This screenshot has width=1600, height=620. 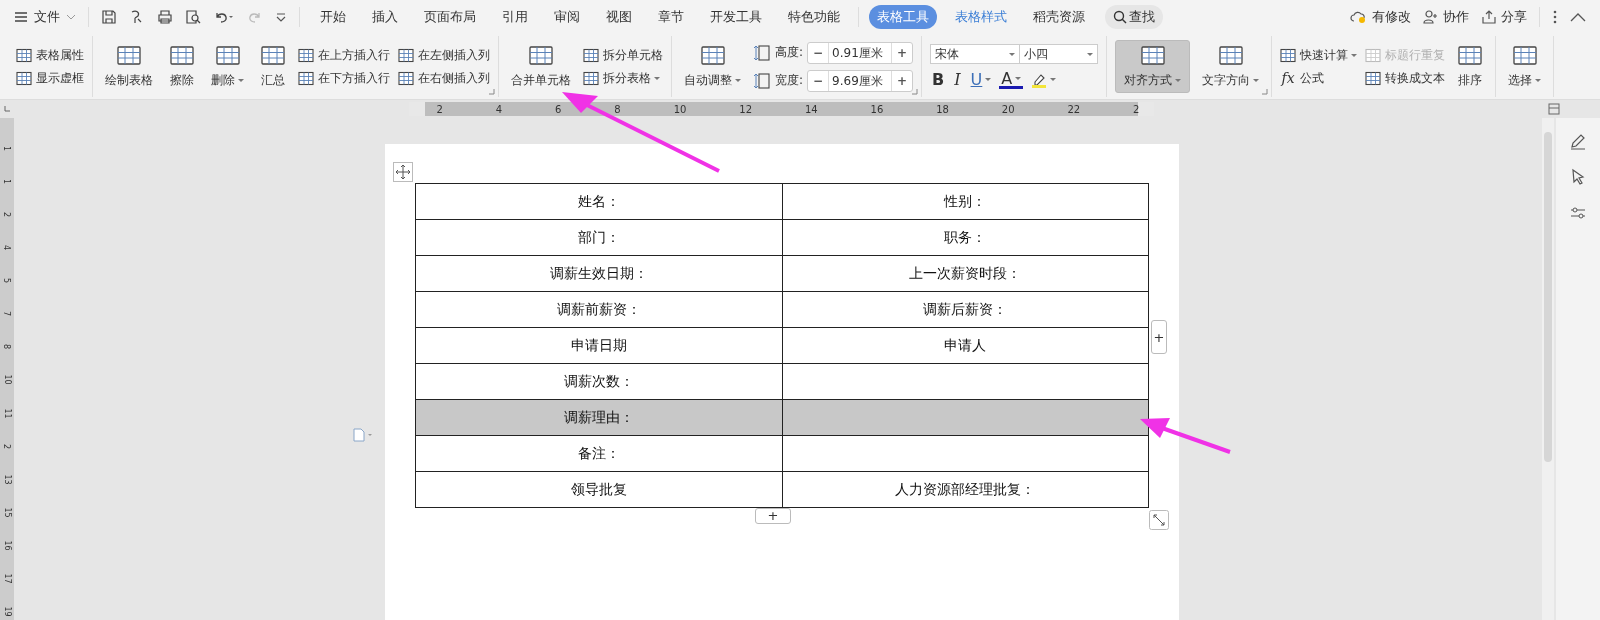 What do you see at coordinates (1319, 55) in the screenshot?
I see `ribbon-button: 快速计算` at bounding box center [1319, 55].